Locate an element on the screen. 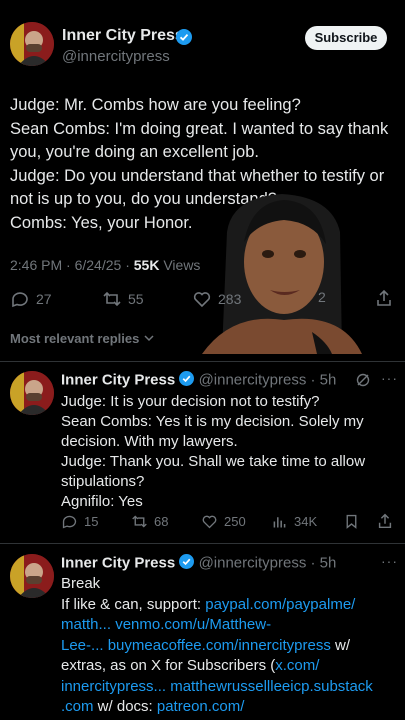  repost-count: 55 is located at coordinates (136, 299).